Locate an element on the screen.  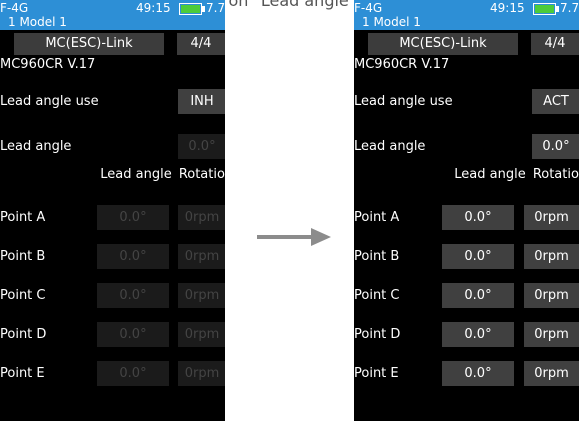
lead-angle-use-button: INH is located at coordinates (201, 101).